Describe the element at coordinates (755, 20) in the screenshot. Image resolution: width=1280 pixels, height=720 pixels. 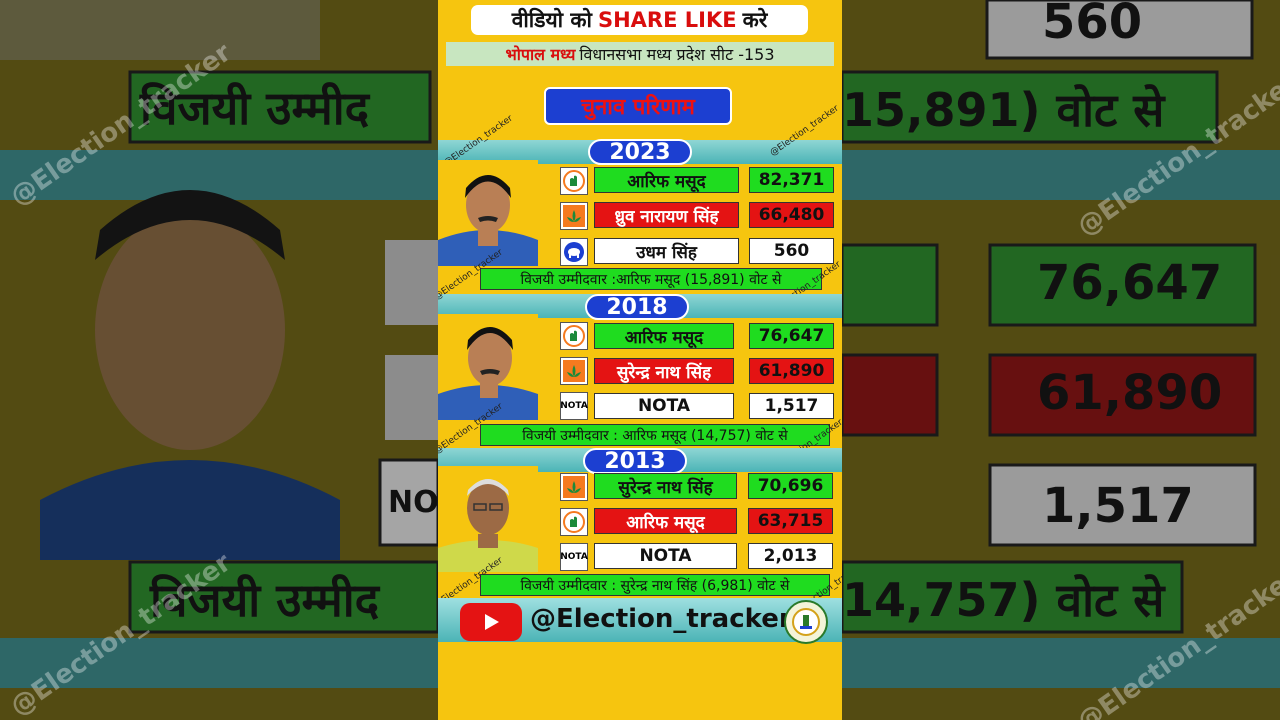
I see `banner-suffix: करे` at that location.